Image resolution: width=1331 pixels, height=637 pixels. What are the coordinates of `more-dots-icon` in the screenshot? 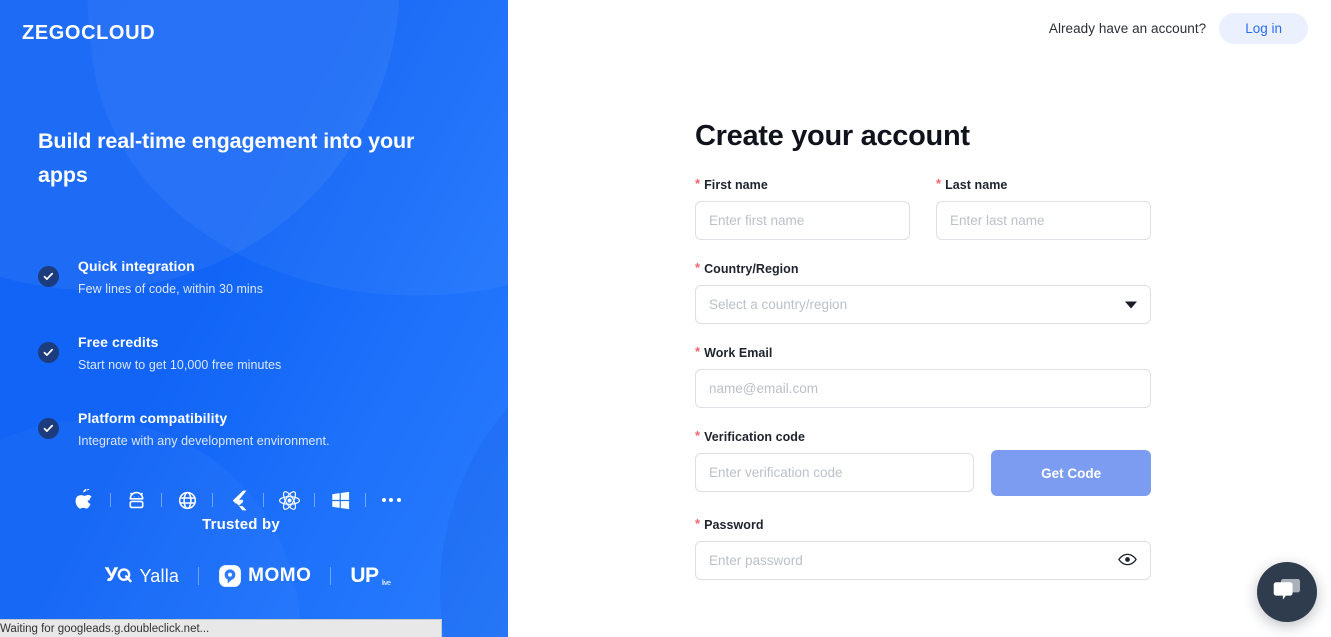 It's located at (391, 500).